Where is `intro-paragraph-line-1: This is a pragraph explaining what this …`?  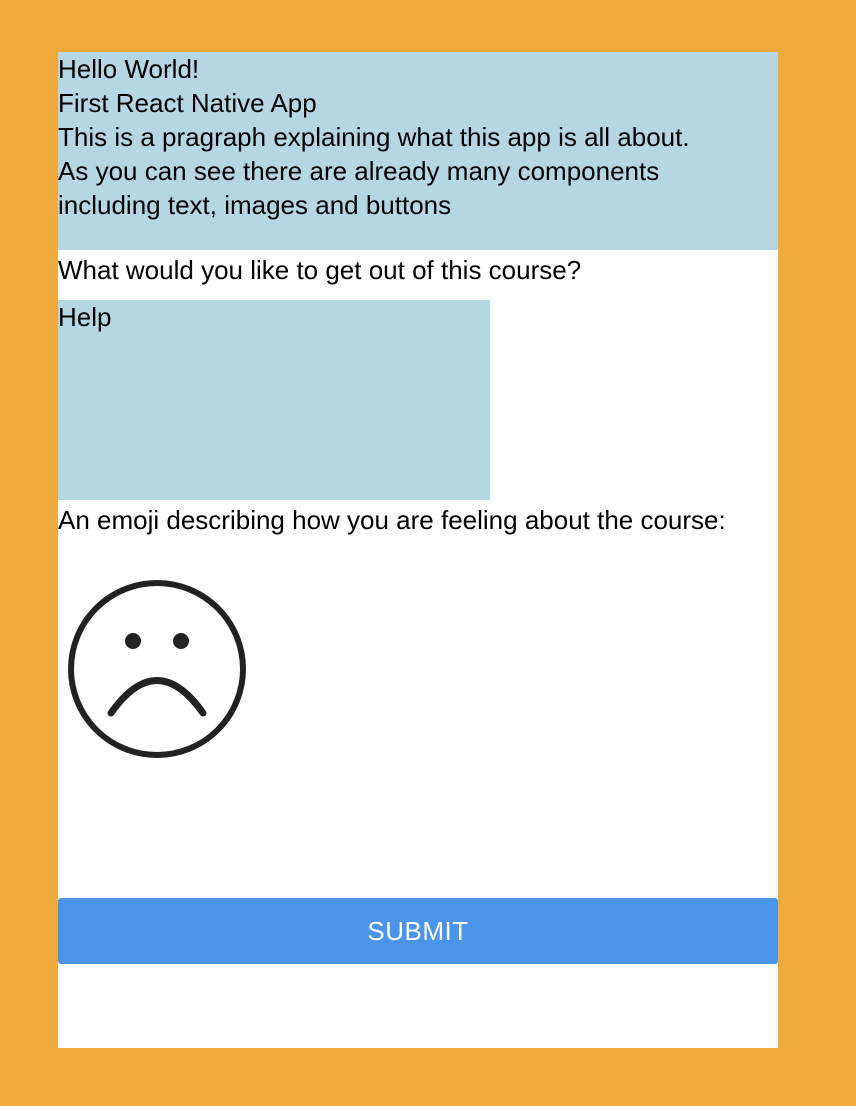
intro-paragraph-line-1: This is a pragraph explaining what this … is located at coordinates (374, 137).